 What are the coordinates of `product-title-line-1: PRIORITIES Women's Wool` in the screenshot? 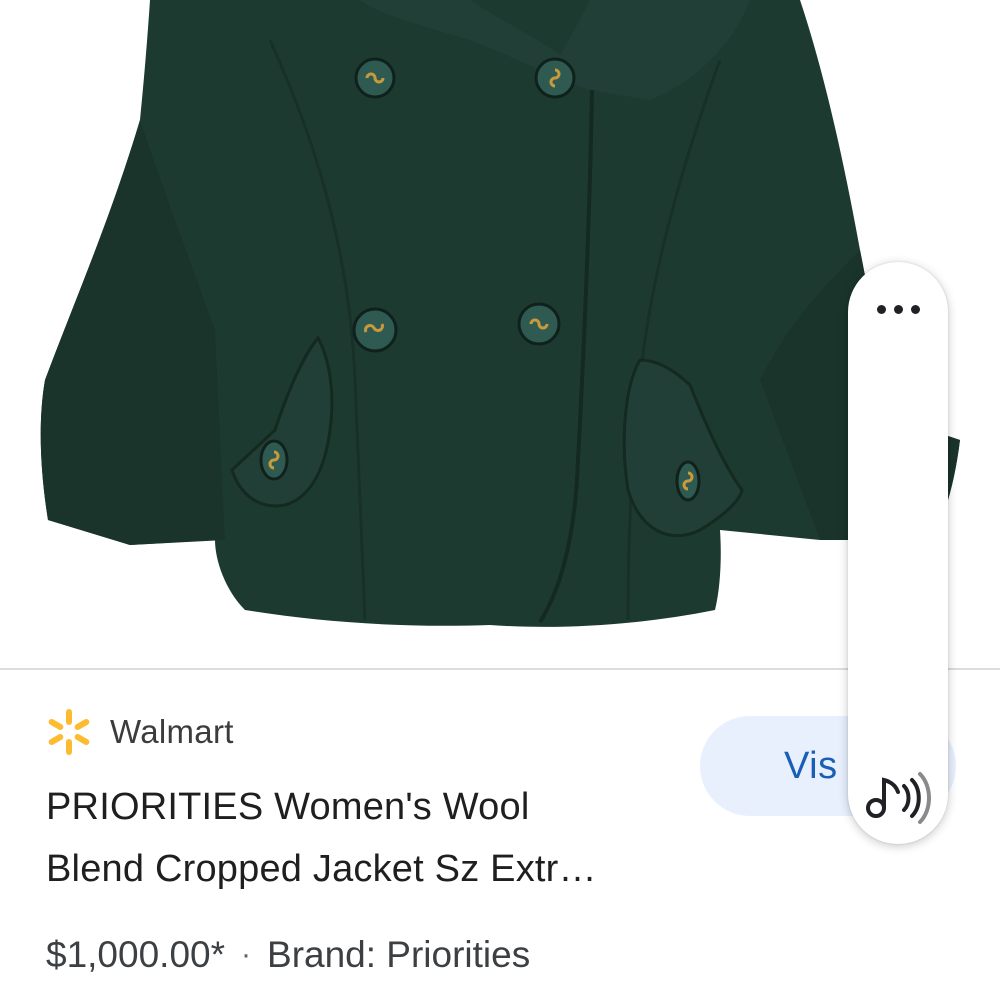 It's located at (288, 807).